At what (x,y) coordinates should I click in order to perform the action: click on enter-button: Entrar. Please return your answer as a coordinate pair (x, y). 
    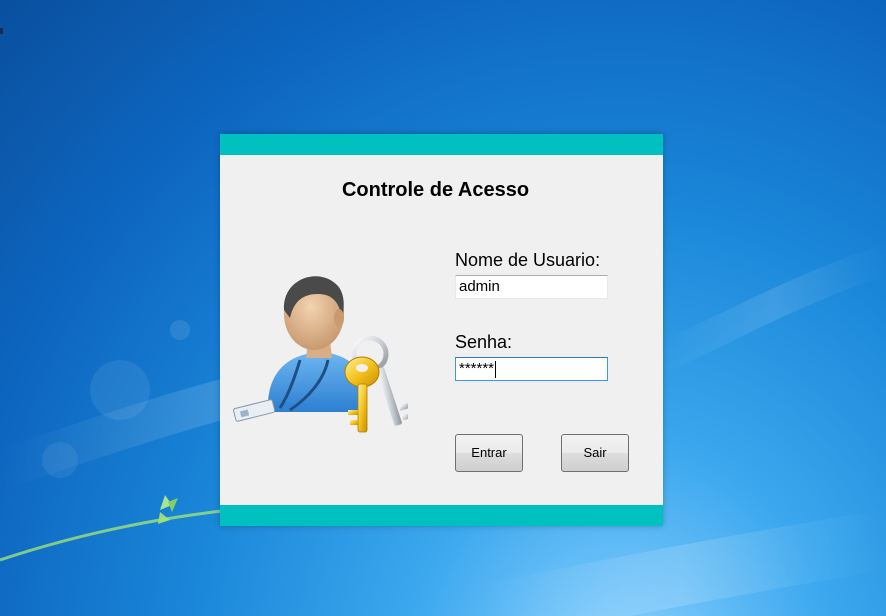
    Looking at the image, I should click on (489, 453).